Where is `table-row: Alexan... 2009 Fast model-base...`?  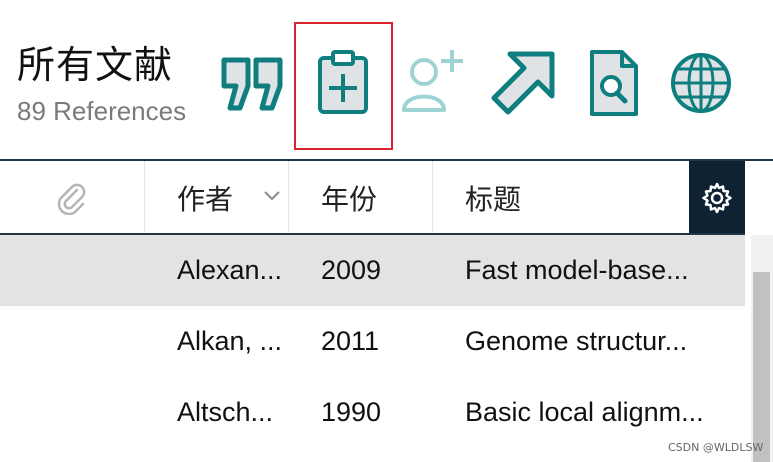 table-row: Alexan... 2009 Fast model-base... is located at coordinates (372, 270).